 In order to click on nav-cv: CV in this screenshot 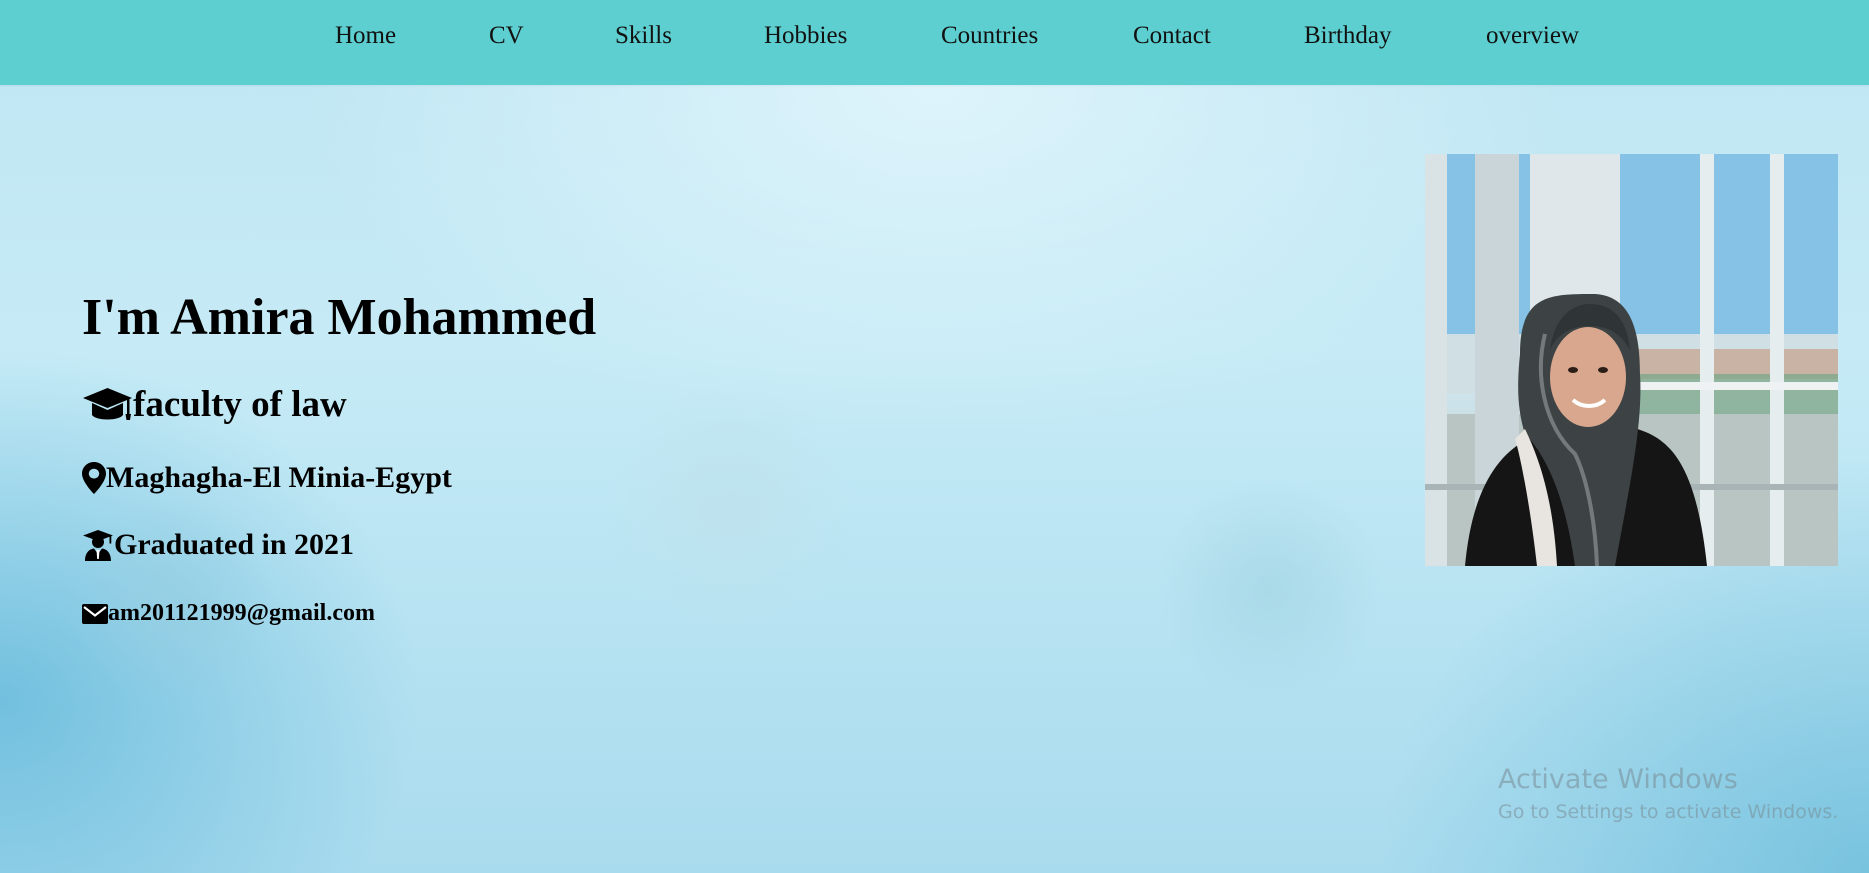, I will do `click(506, 36)`.